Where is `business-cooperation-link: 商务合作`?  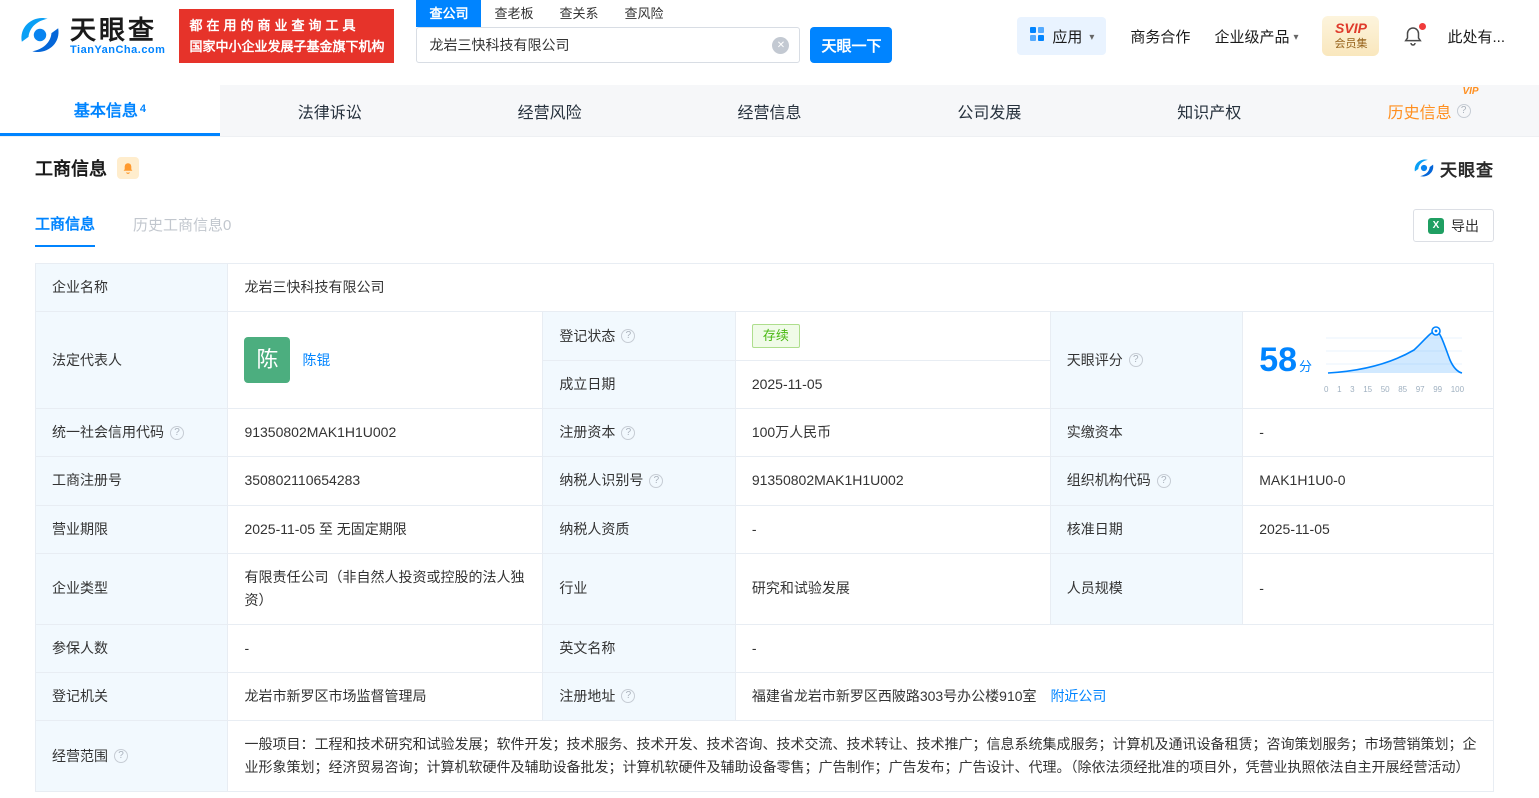 business-cooperation-link: 商务合作 is located at coordinates (1160, 36).